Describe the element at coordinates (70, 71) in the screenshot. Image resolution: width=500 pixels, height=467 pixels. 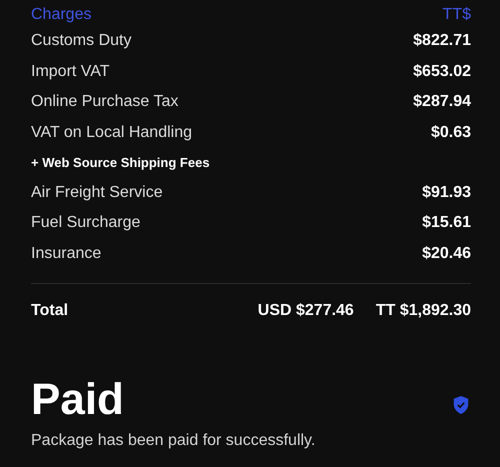
I see `charge-label: Import VAT` at that location.